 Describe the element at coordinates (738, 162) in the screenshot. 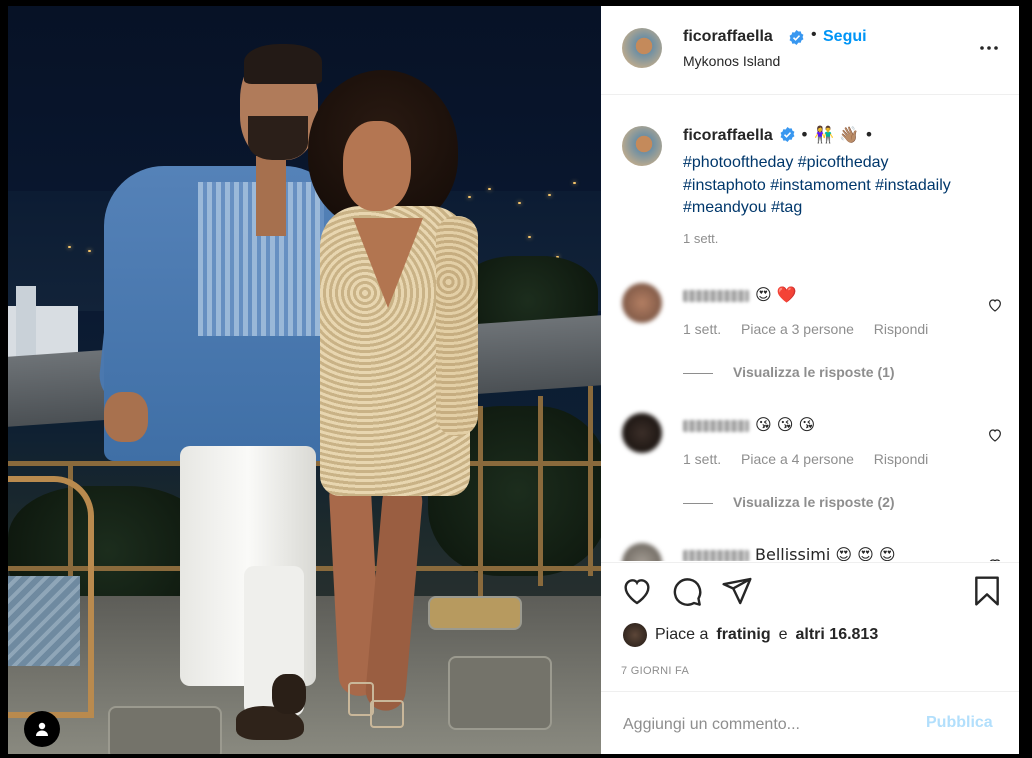

I see `hashtag-link: #photooftheday` at that location.